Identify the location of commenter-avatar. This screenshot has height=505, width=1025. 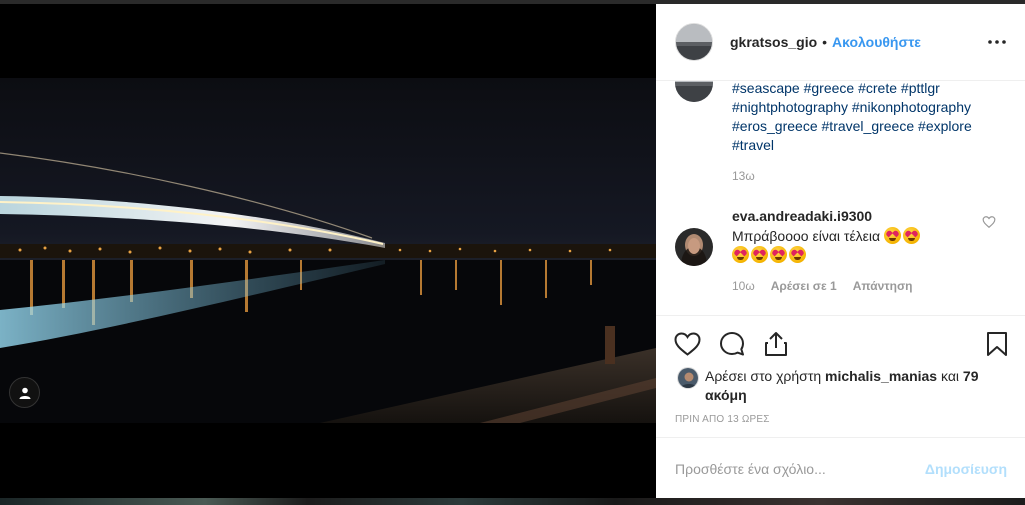
(694, 247).